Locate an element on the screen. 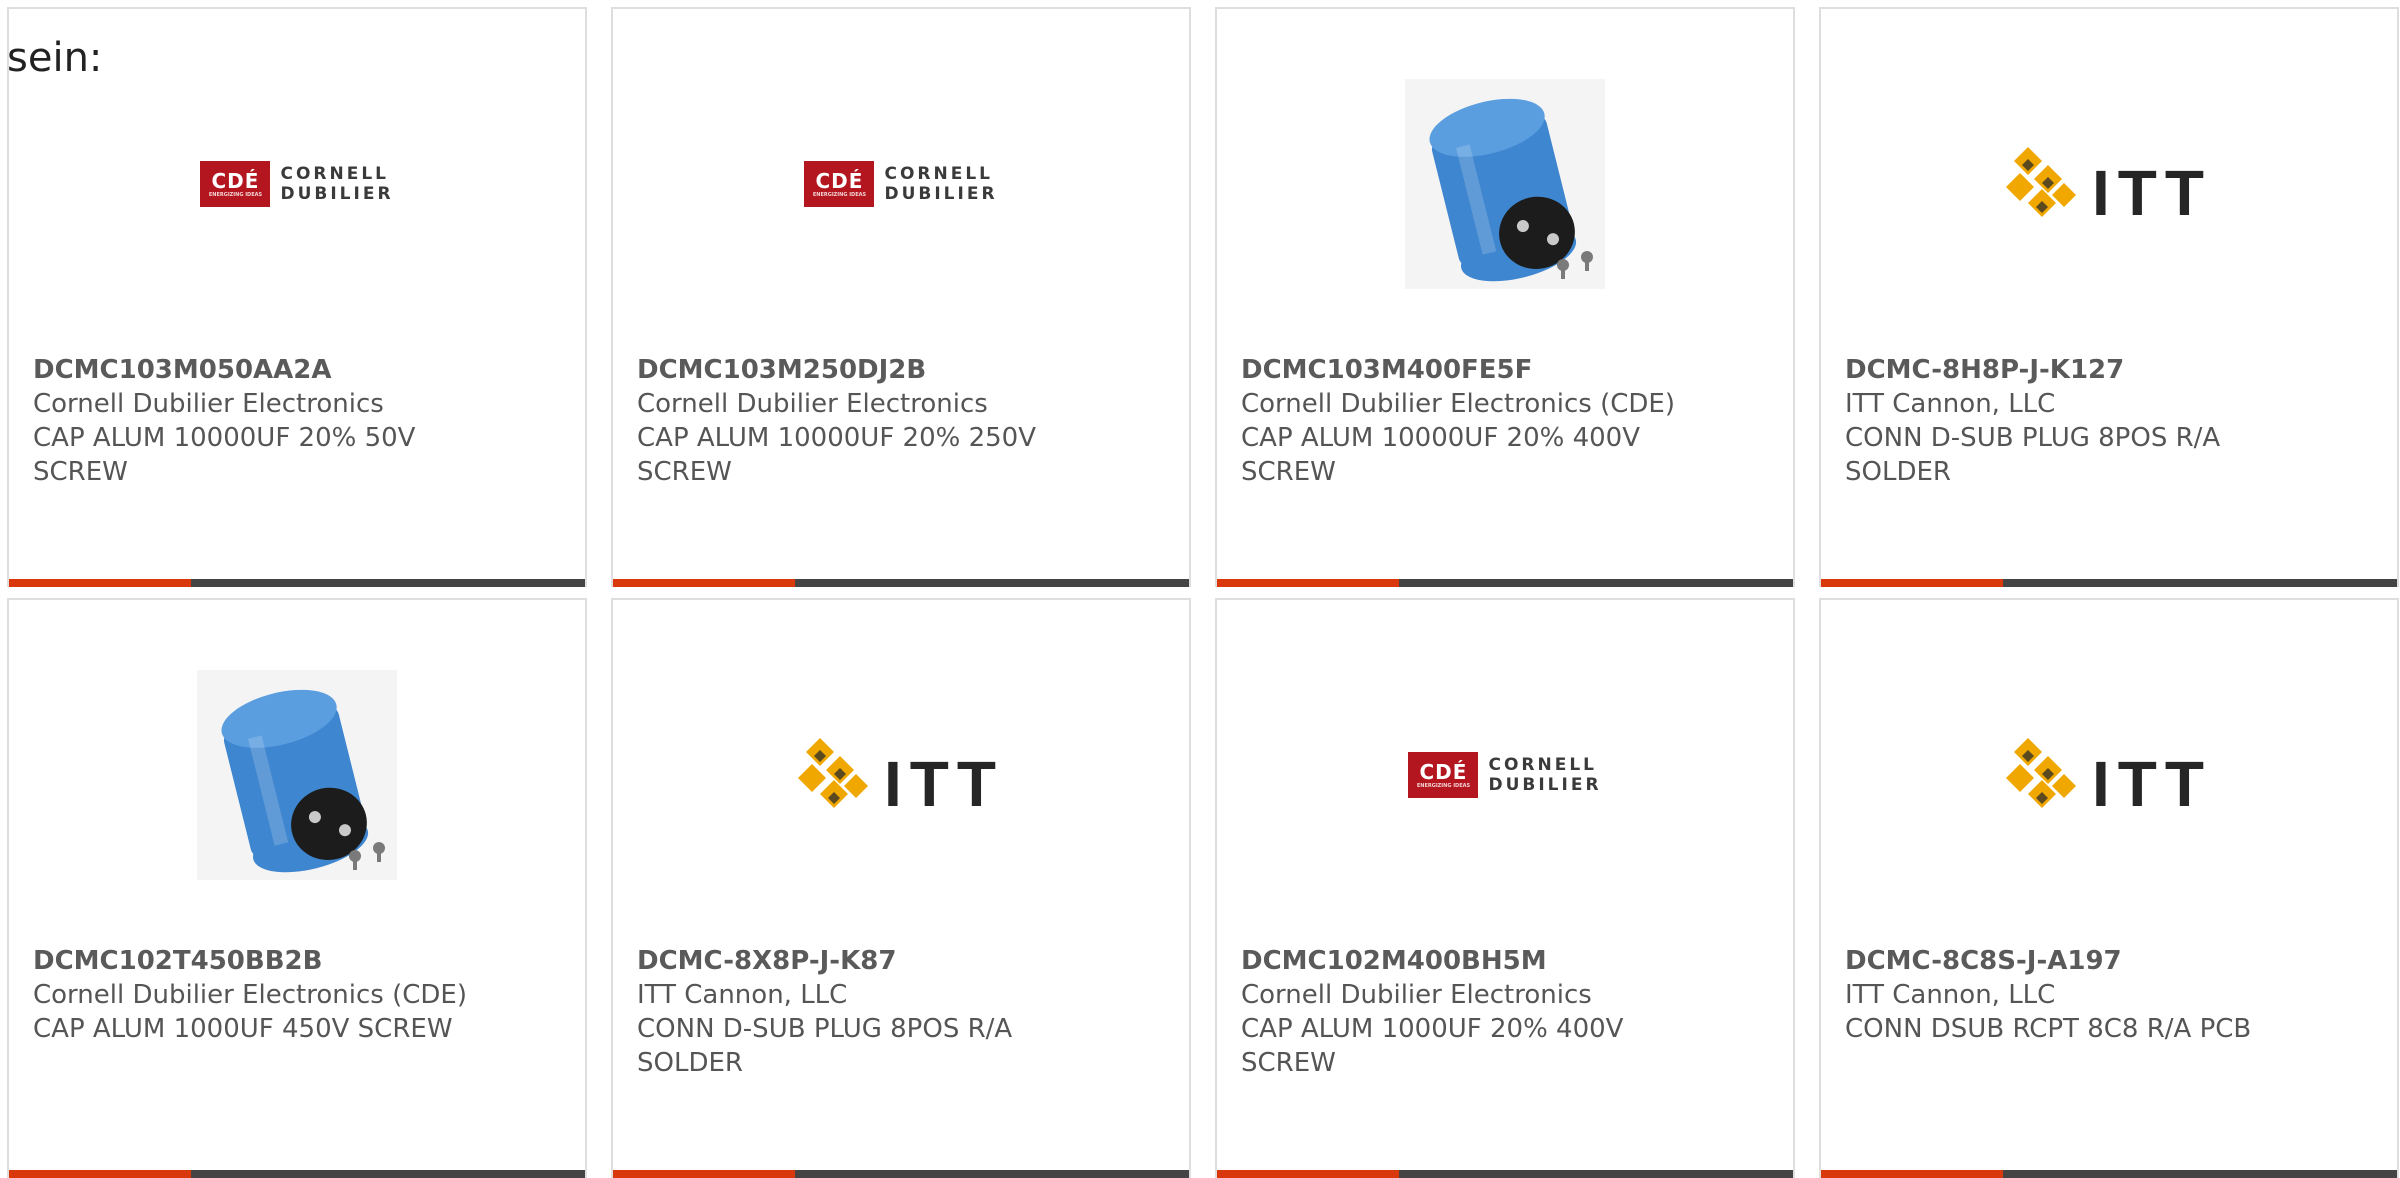 Image resolution: width=2400 pixels, height=1178 pixels. part-number: DCMC-8C8S-J-A197 is located at coordinates (2109, 961).